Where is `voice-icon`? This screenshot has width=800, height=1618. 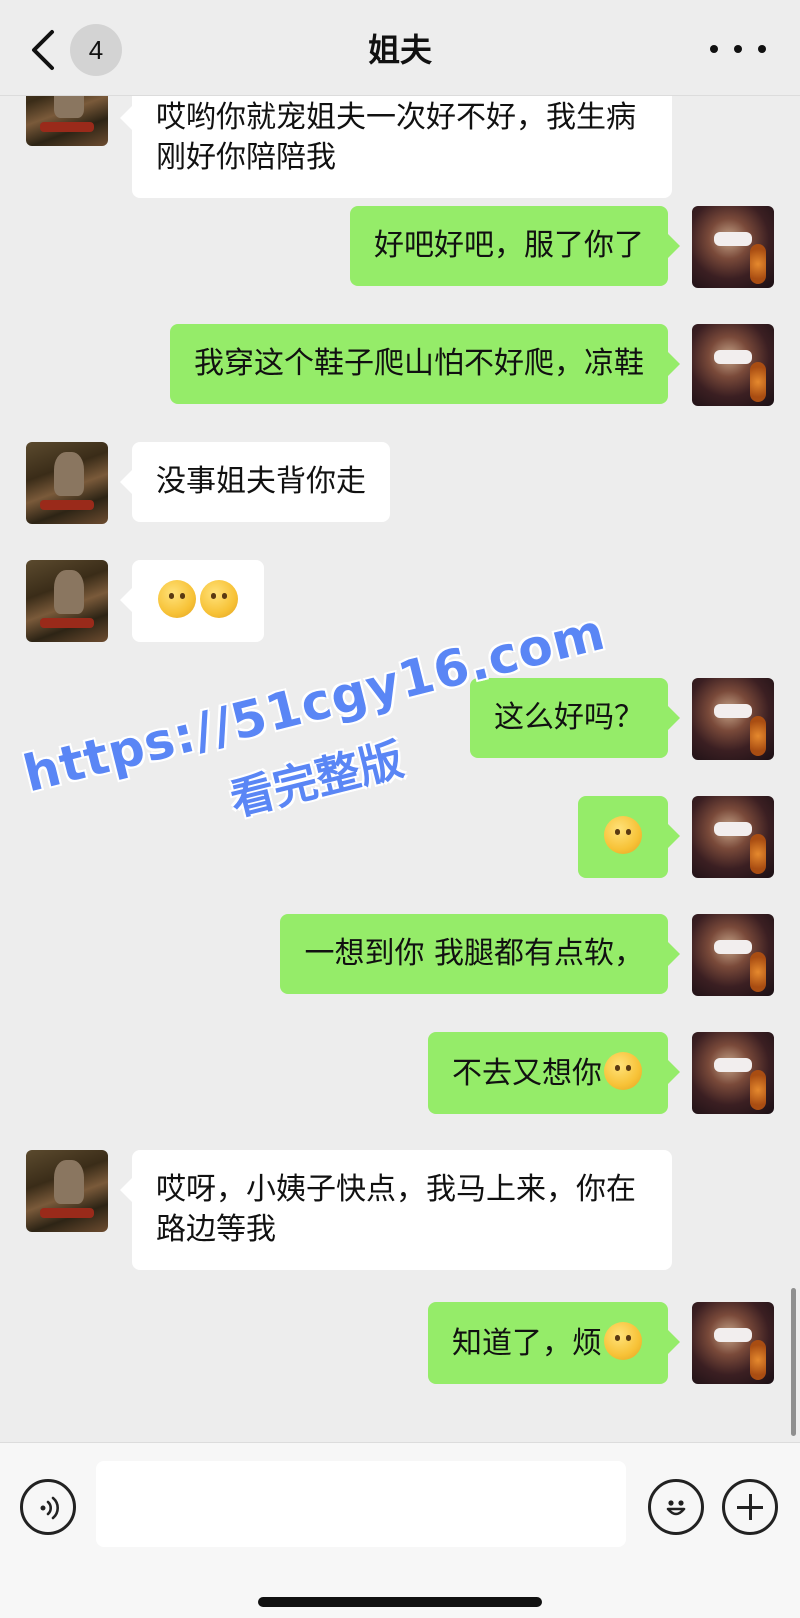 voice-icon is located at coordinates (49, 1508).